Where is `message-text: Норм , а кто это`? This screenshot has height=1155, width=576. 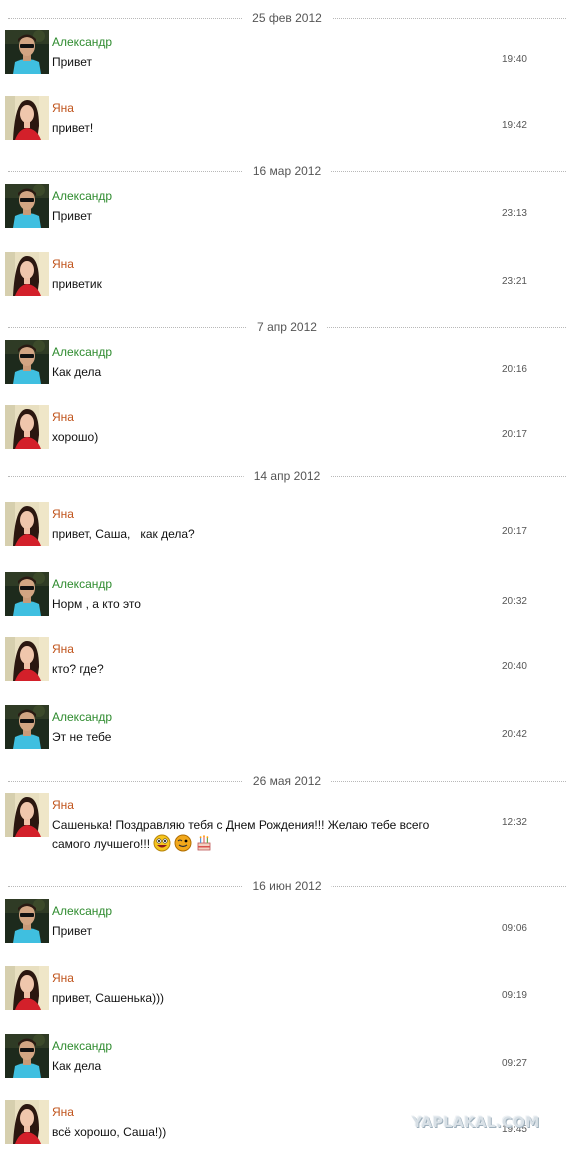
message-text: Норм , а кто это is located at coordinates (96, 604).